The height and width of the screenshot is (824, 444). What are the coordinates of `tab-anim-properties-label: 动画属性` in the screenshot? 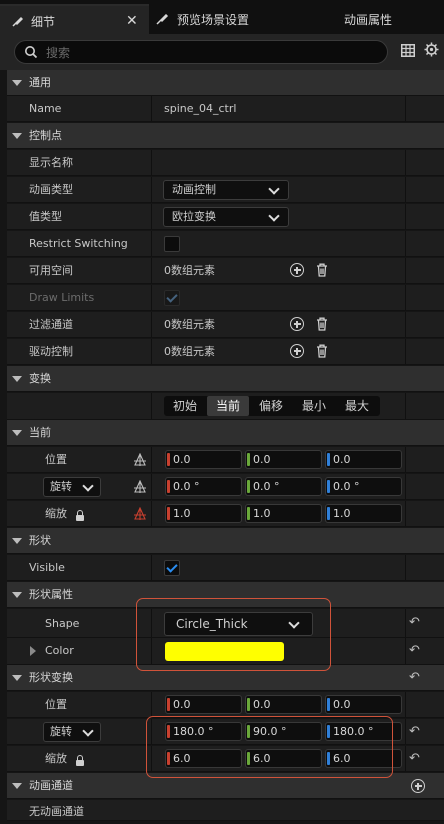 It's located at (367, 19).